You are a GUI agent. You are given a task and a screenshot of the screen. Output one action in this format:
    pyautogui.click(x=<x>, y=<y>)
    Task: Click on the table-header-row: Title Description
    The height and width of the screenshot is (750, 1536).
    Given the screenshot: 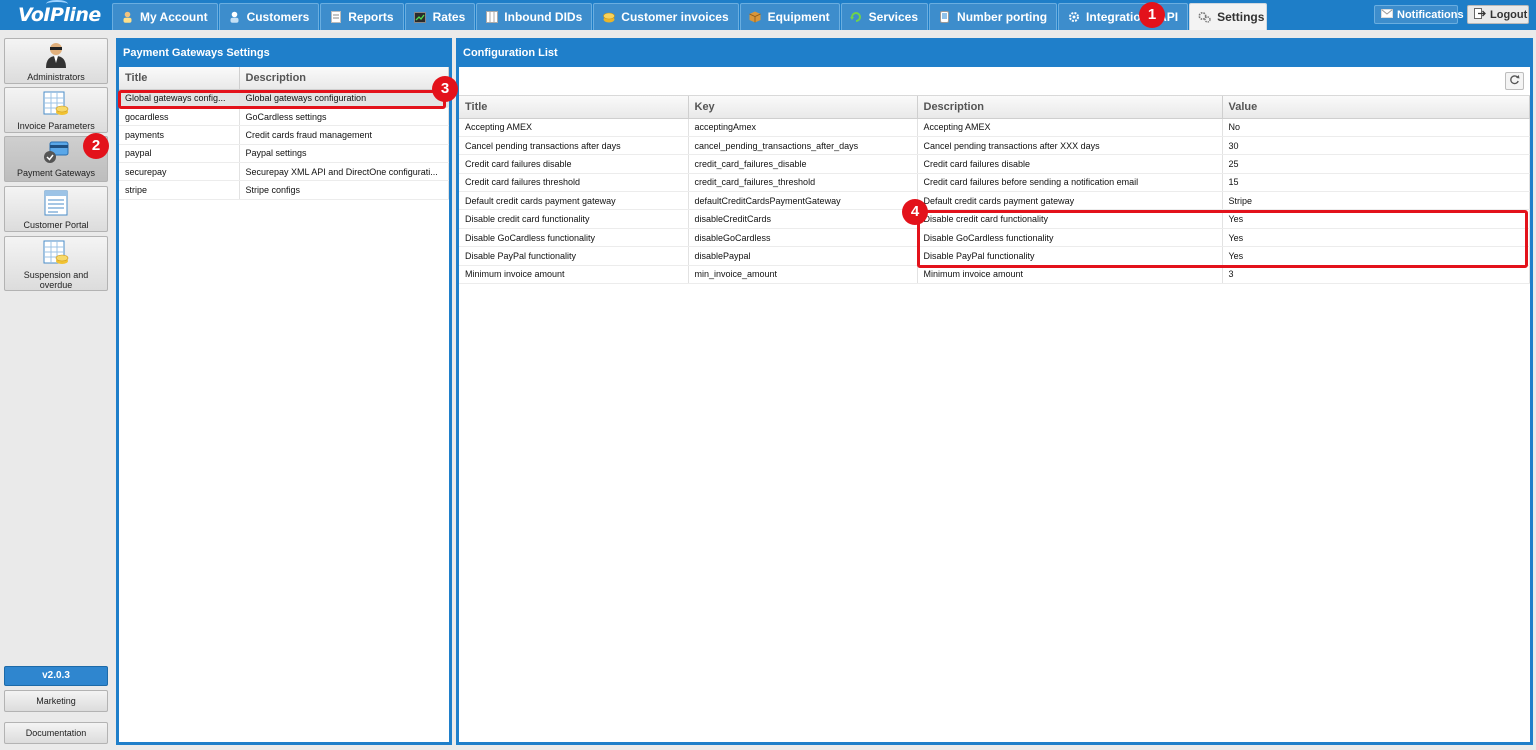 What is the action you would take?
    pyautogui.click(x=284, y=78)
    